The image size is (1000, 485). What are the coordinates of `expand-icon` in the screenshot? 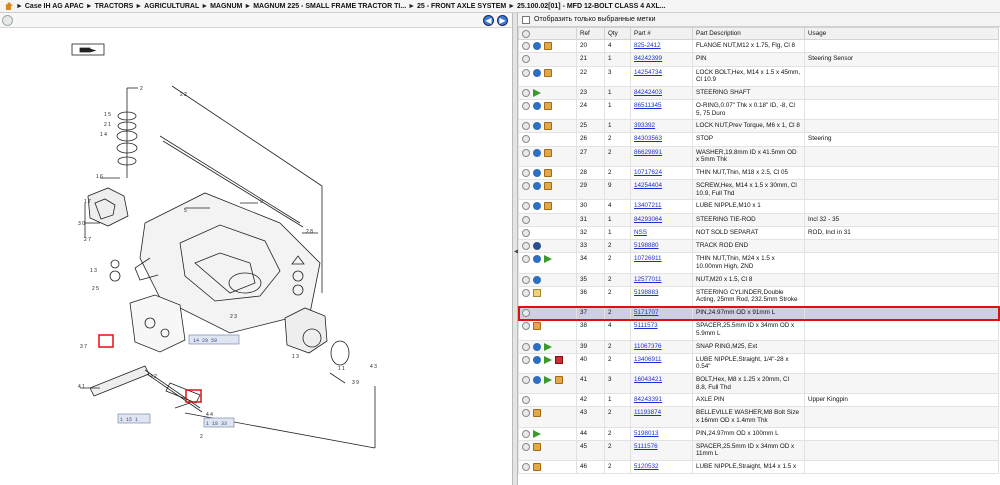 It's located at (7, 20).